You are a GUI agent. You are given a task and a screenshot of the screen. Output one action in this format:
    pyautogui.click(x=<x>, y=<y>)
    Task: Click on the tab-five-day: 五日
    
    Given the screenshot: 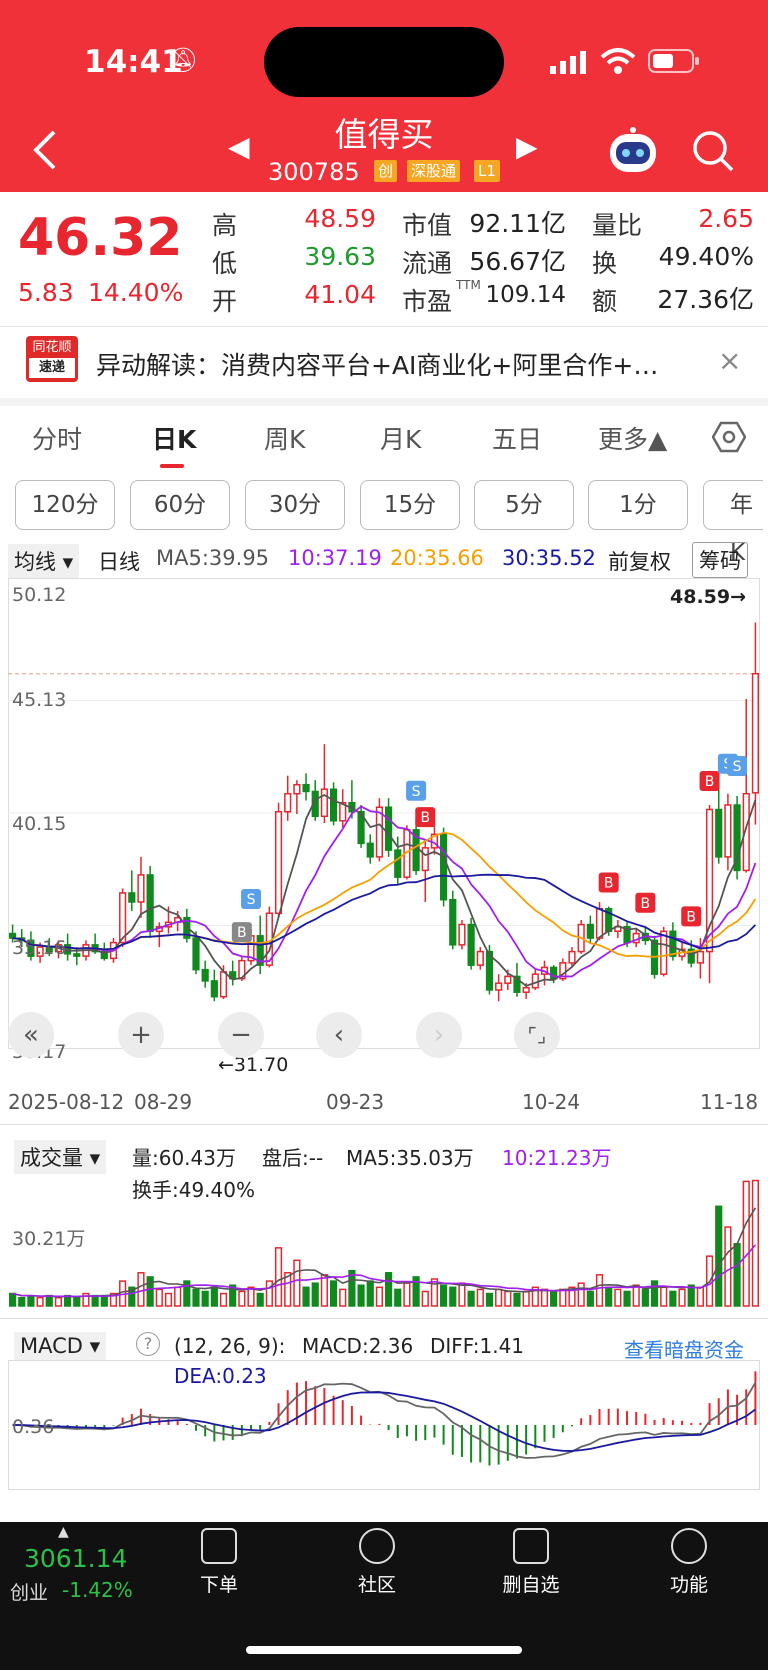 What is the action you would take?
    pyautogui.click(x=517, y=438)
    